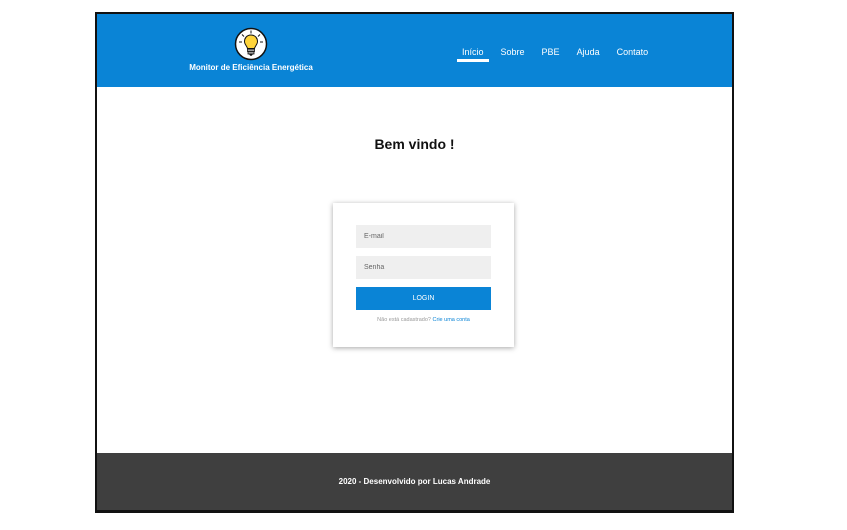 This screenshot has height=530, width=847. I want to click on signup-line: Não está cadastrado? Crie uma conta, so click(423, 320).